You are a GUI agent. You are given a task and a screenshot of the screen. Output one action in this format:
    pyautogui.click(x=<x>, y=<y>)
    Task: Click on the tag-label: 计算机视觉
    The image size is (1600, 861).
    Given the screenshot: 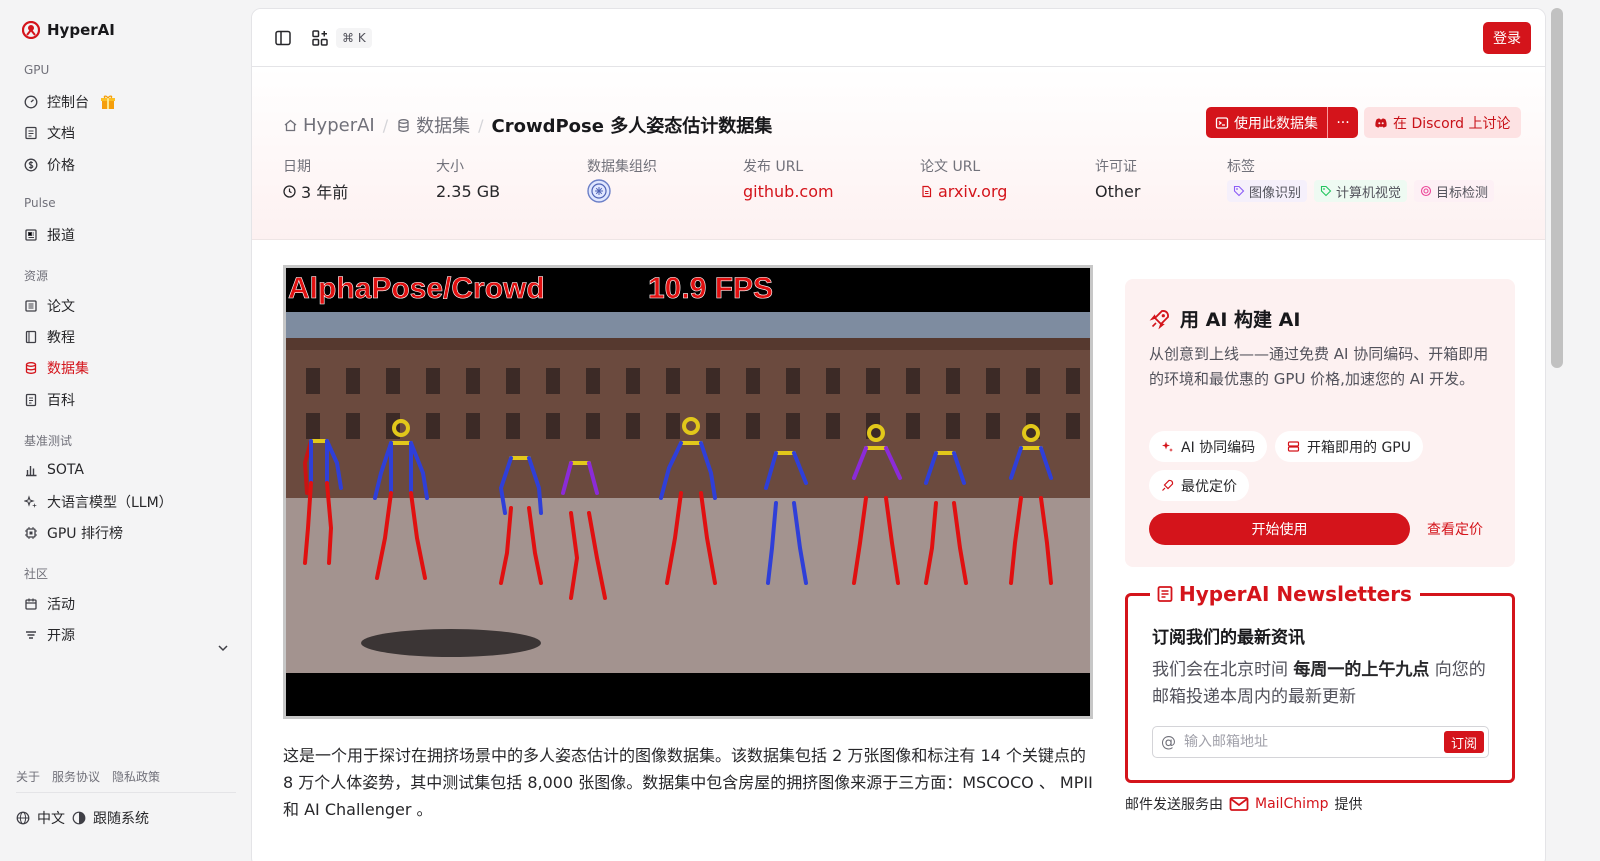 What is the action you would take?
    pyautogui.click(x=1369, y=193)
    